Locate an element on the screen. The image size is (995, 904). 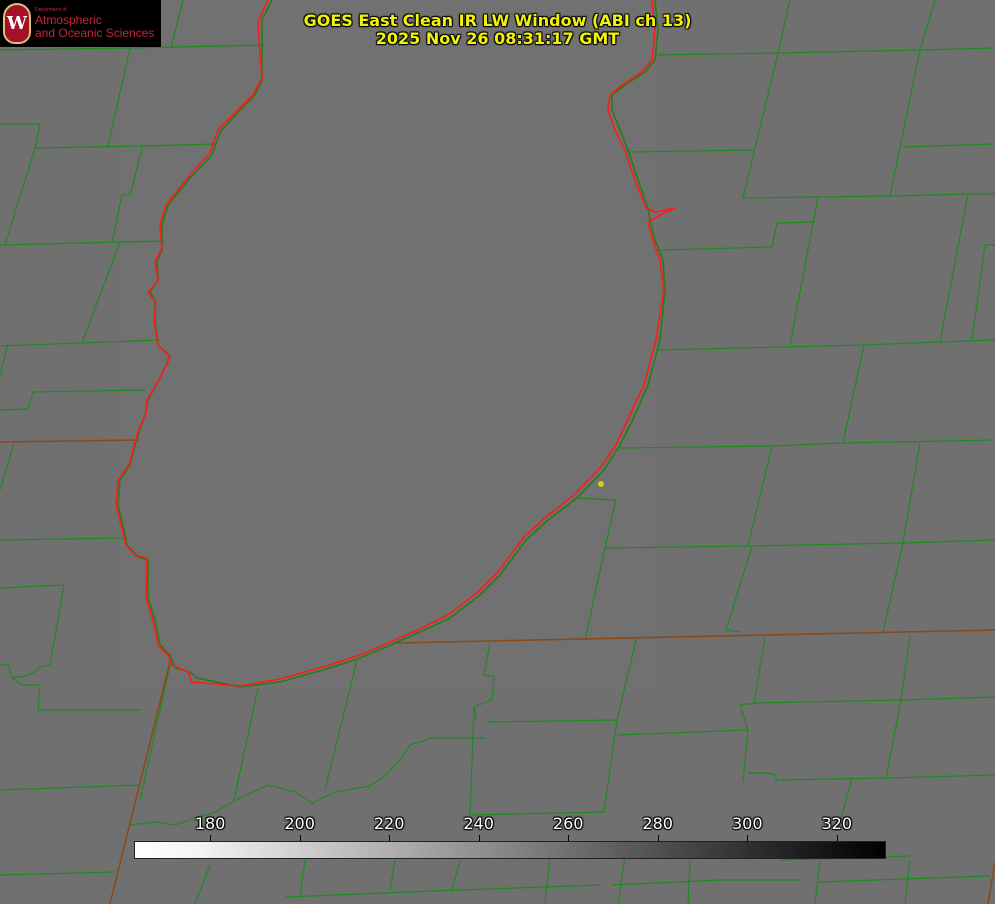
image-title-text: GOES East Clean IR LW Window (ABI ch 13) is located at coordinates (497, 20).